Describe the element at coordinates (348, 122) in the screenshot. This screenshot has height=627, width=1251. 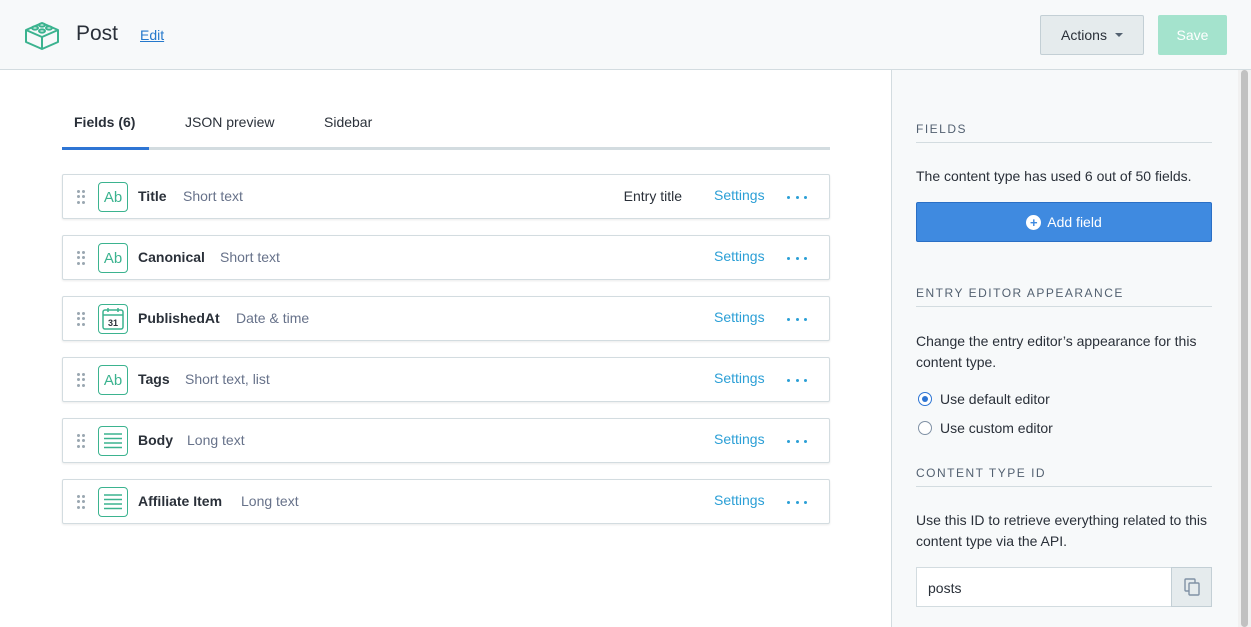
I see `tab-sidebar: Sidebar` at that location.